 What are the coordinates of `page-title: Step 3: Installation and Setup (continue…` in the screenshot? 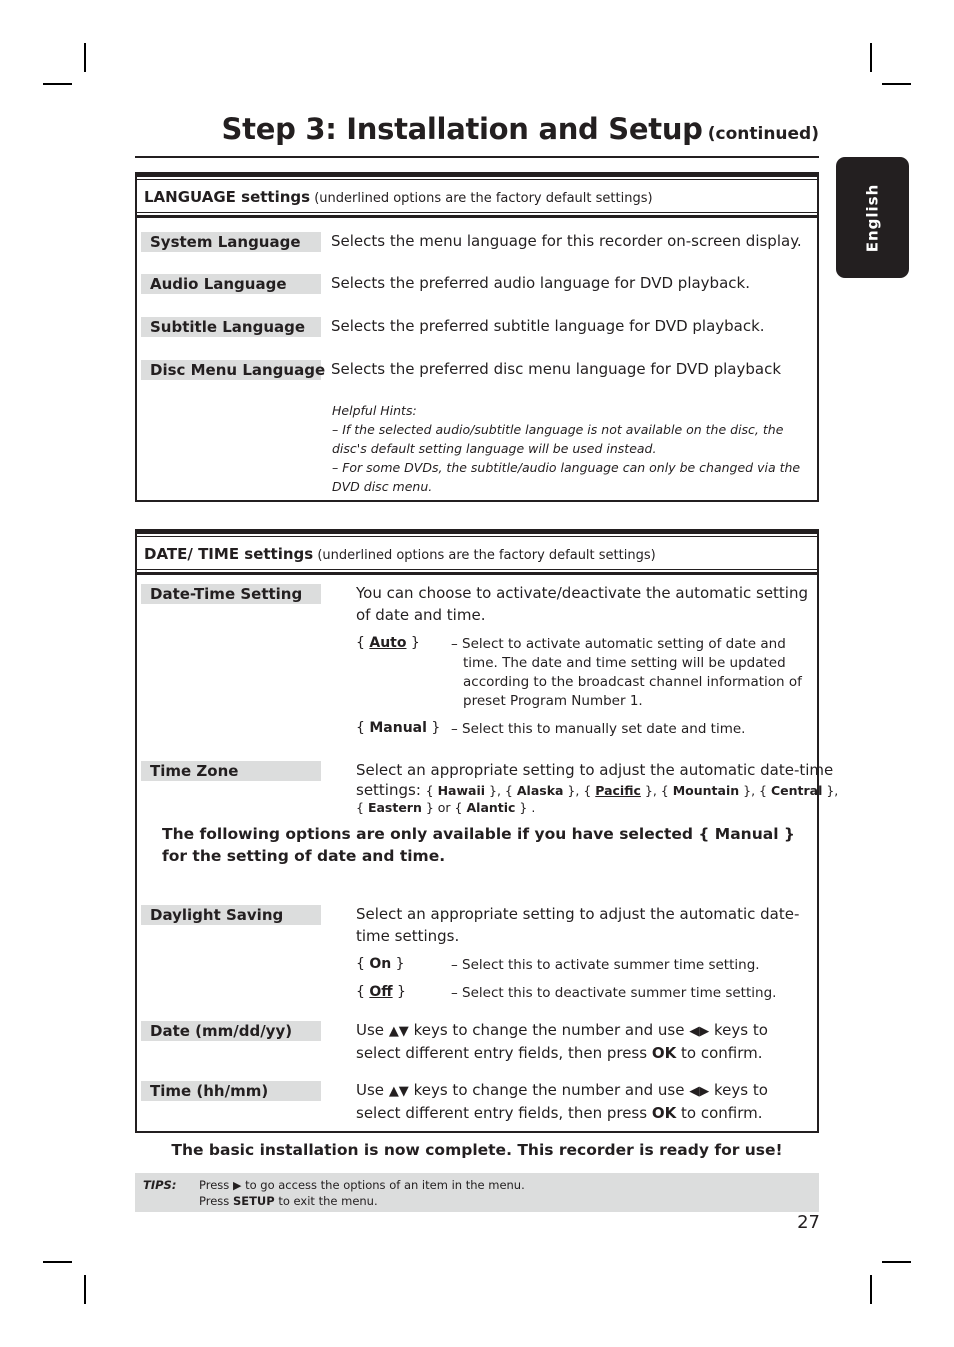 It's located at (477, 129).